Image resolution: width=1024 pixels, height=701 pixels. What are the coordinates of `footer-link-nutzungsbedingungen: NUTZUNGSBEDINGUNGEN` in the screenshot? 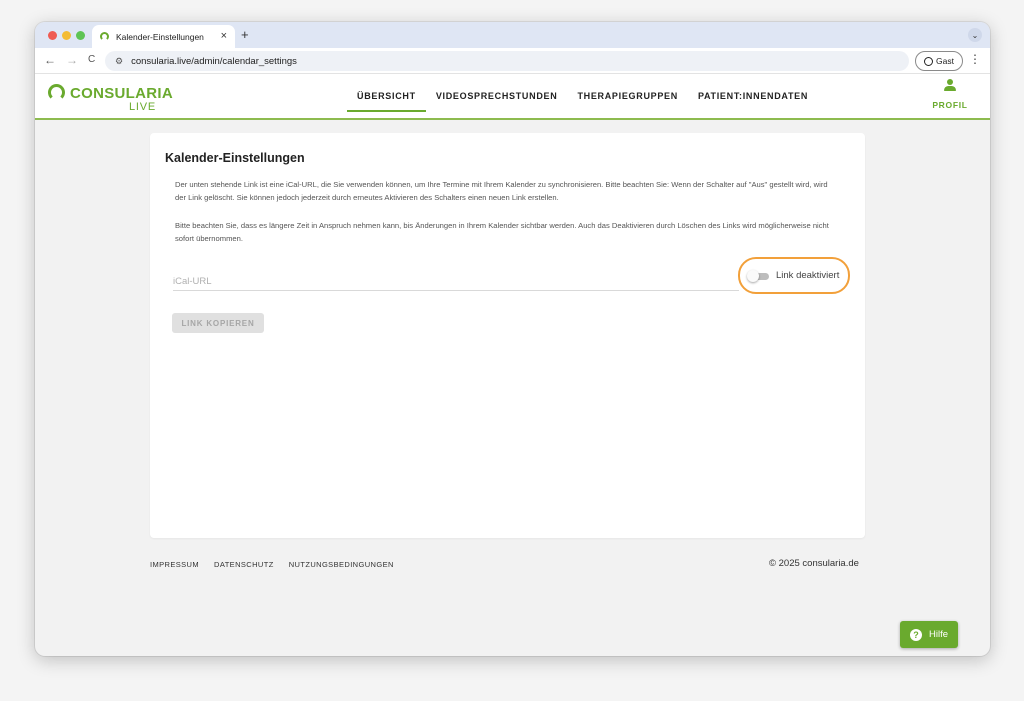 It's located at (341, 564).